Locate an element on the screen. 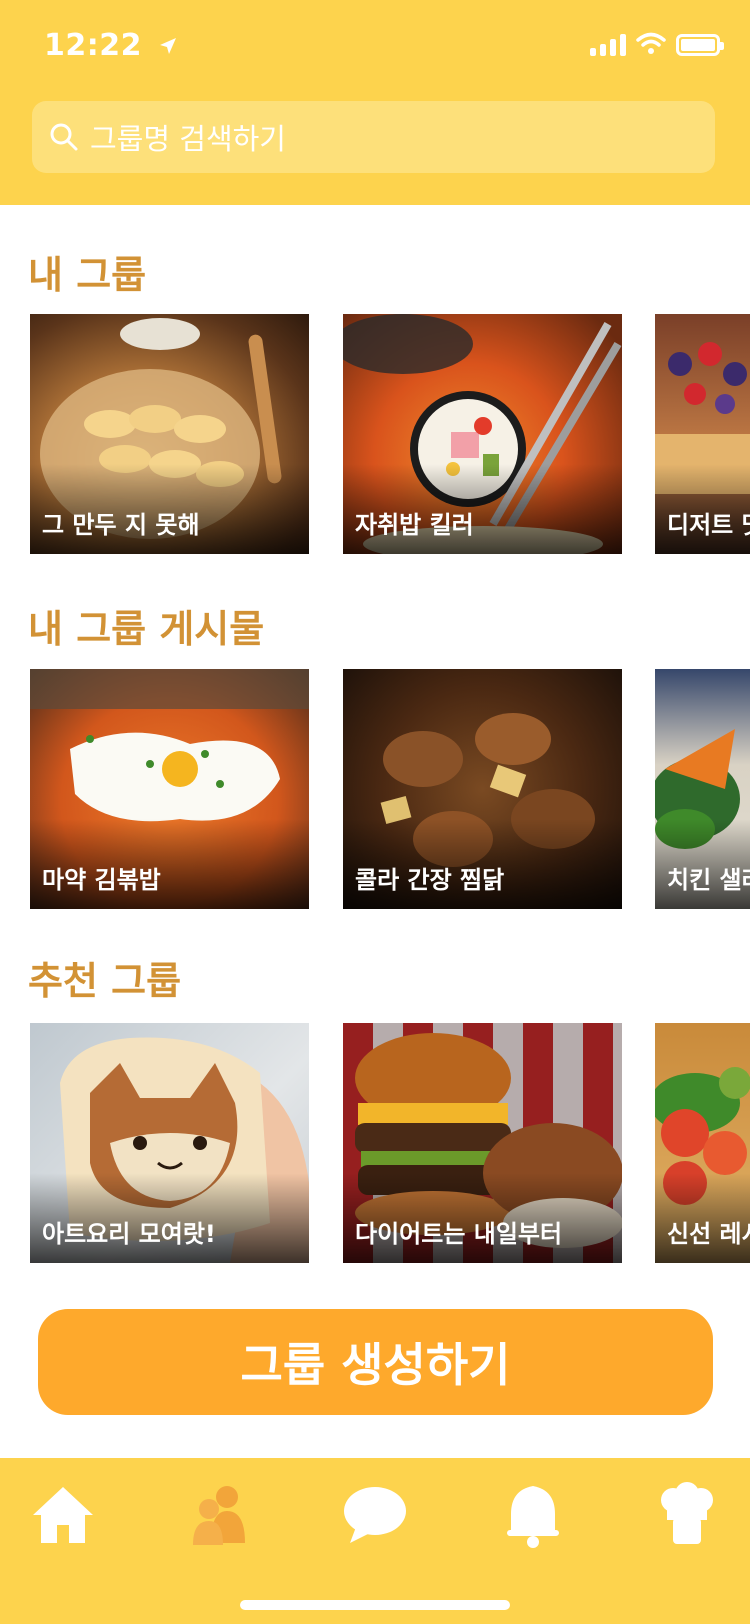 The height and width of the screenshot is (1624, 750). card-label: 다이어트는 내일부터 is located at coordinates (459, 1234).